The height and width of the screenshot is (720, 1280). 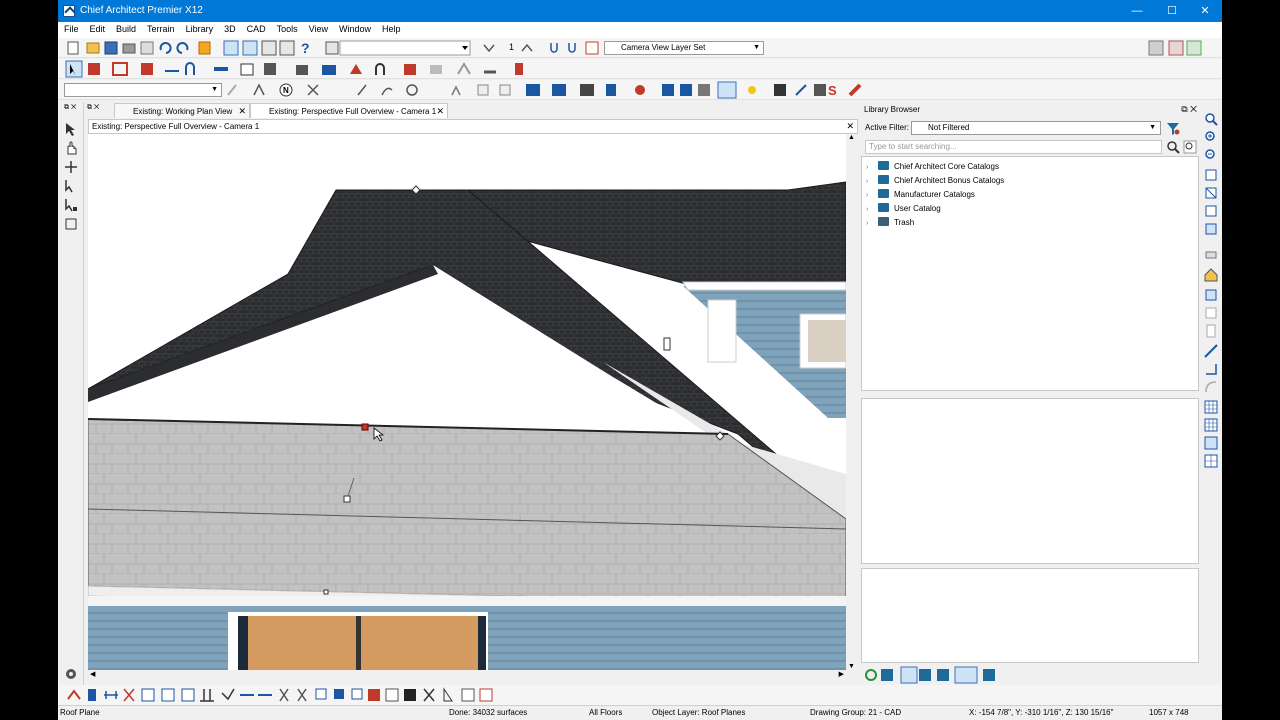 I want to click on horizontal-scrollbar: ◀ ▶, so click(x=473, y=676).